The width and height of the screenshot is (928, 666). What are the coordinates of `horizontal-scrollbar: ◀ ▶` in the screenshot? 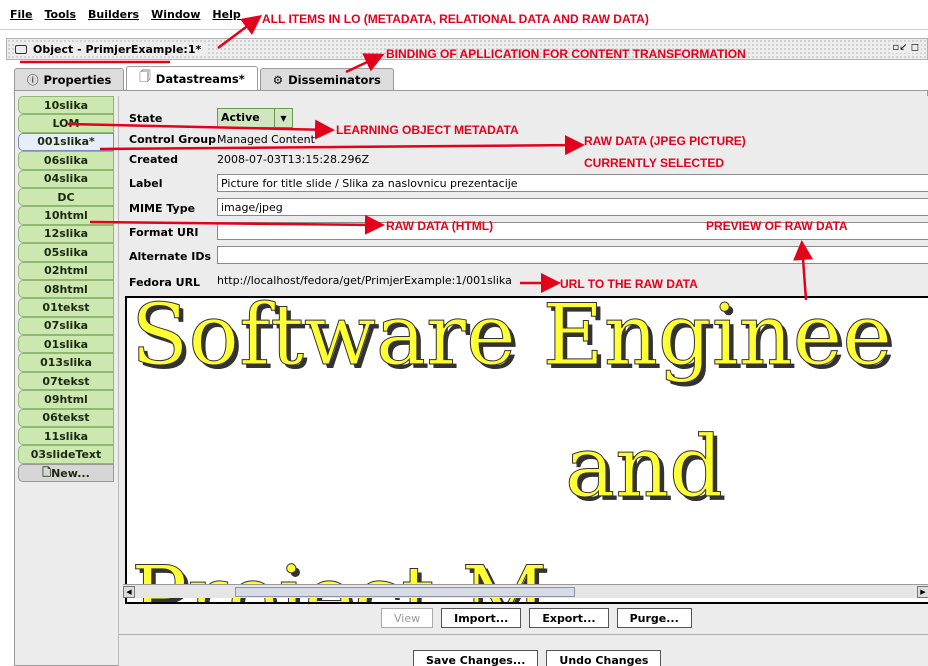 It's located at (525, 591).